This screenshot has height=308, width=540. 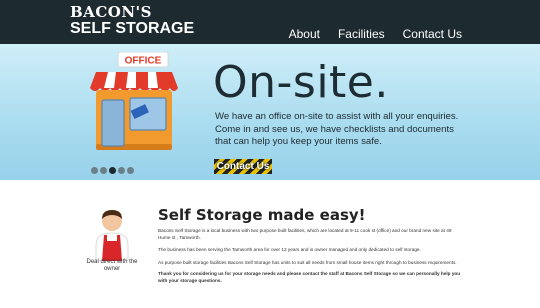 What do you see at coordinates (134, 101) in the screenshot?
I see `office-building-illustration: OFFICE` at bounding box center [134, 101].